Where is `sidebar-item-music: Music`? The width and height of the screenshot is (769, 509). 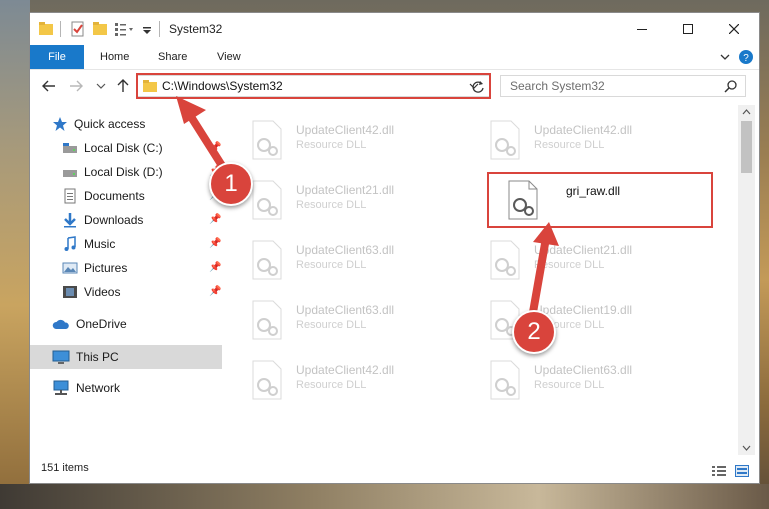
sidebar-item-music: Music is located at coordinates (88, 244).